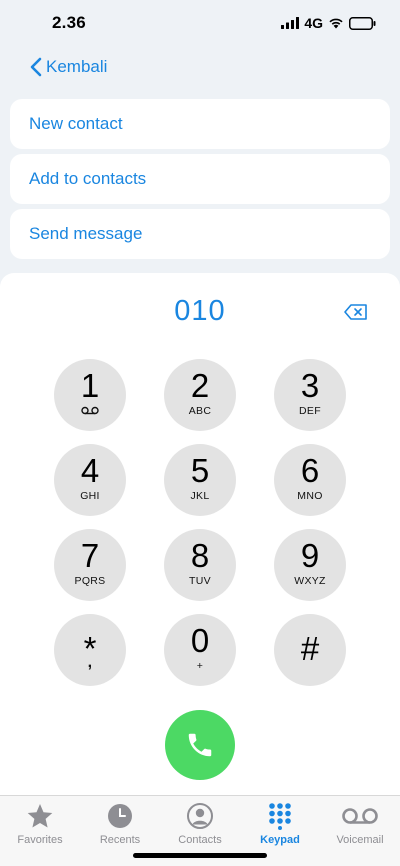  Describe the element at coordinates (36, 67) in the screenshot. I see `chevron-left-icon` at that location.